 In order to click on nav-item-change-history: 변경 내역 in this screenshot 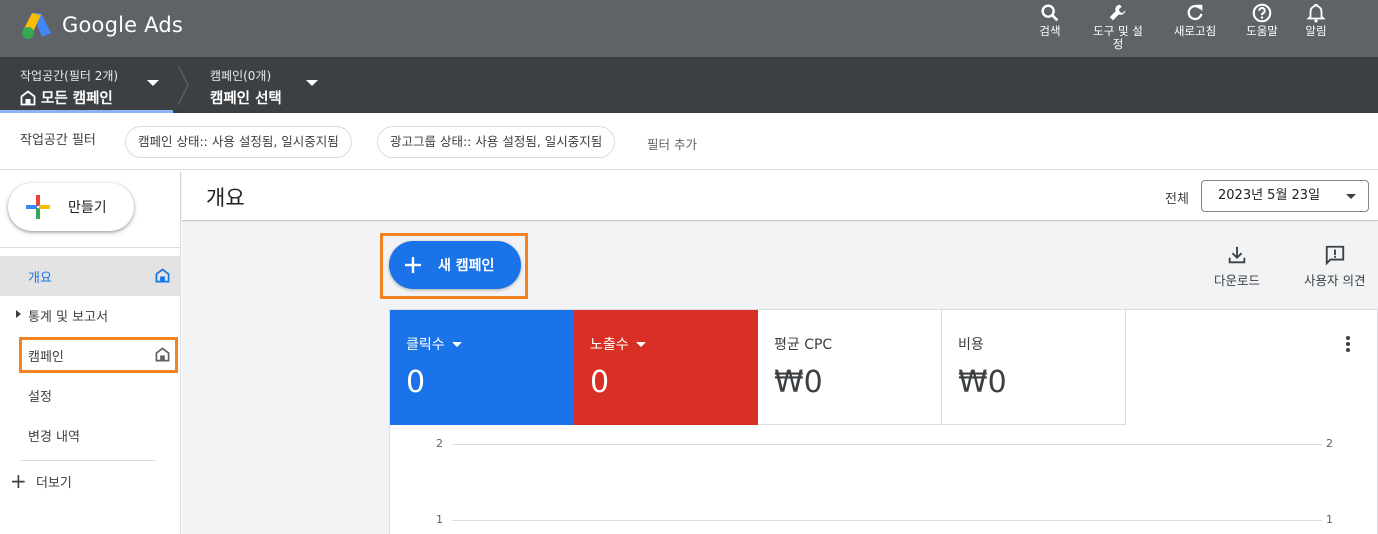, I will do `click(90, 435)`.